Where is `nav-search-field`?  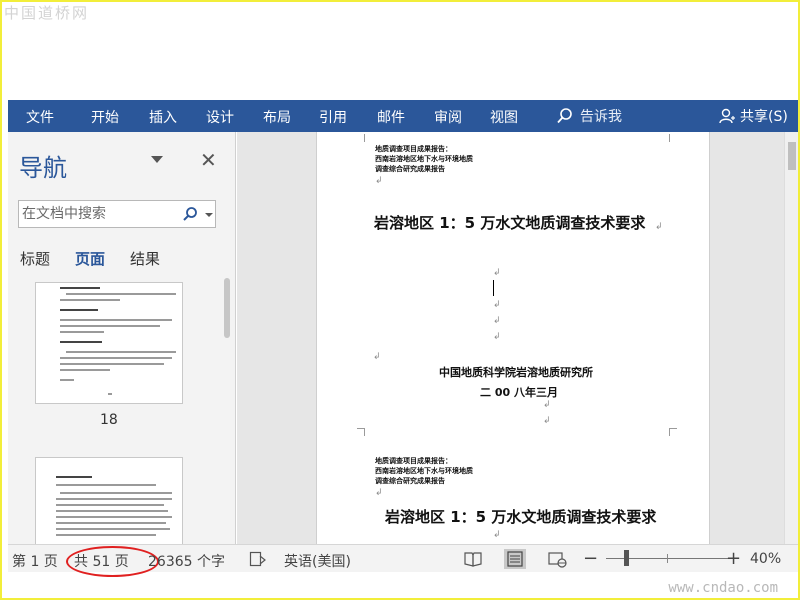
nav-search-field is located at coordinates (117, 214).